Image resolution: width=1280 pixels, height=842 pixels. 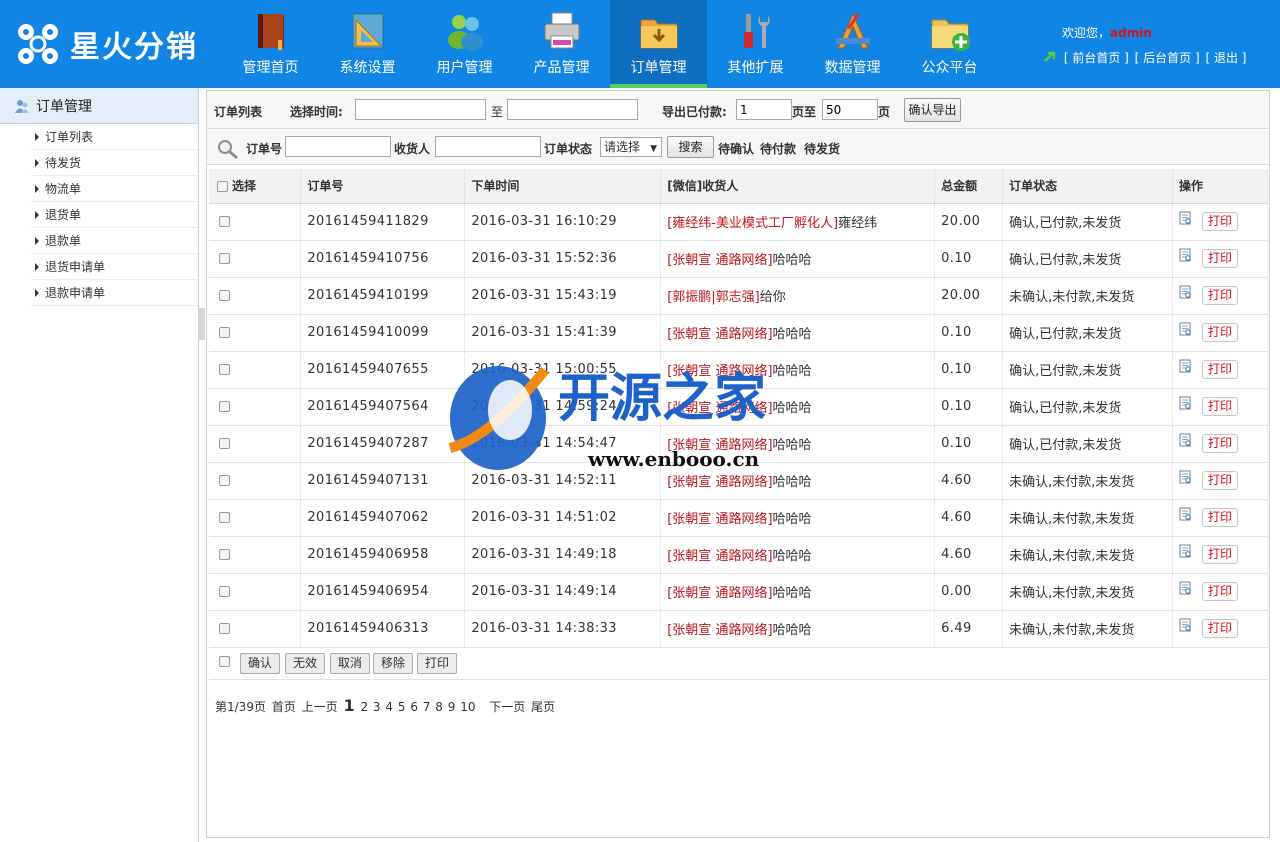 What do you see at coordinates (420, 109) in the screenshot?
I see `start-time-input` at bounding box center [420, 109].